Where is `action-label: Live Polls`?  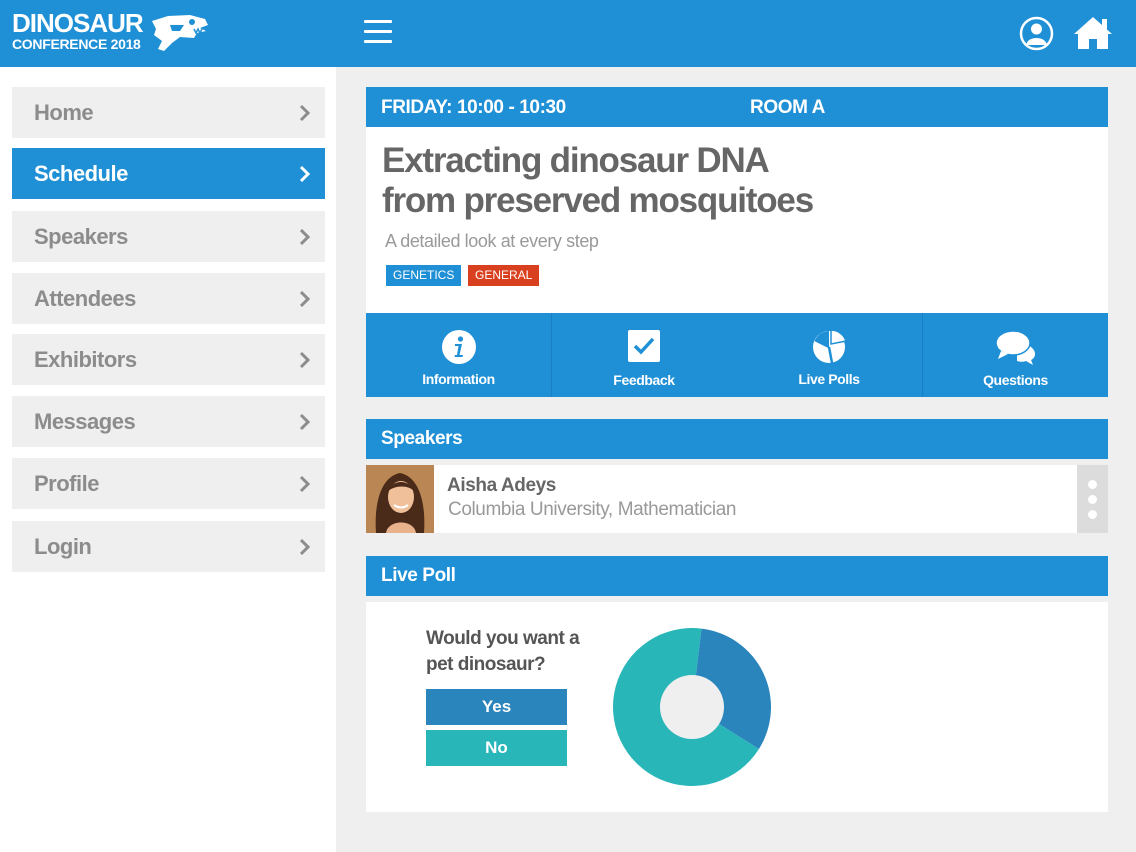
action-label: Live Polls is located at coordinates (829, 379).